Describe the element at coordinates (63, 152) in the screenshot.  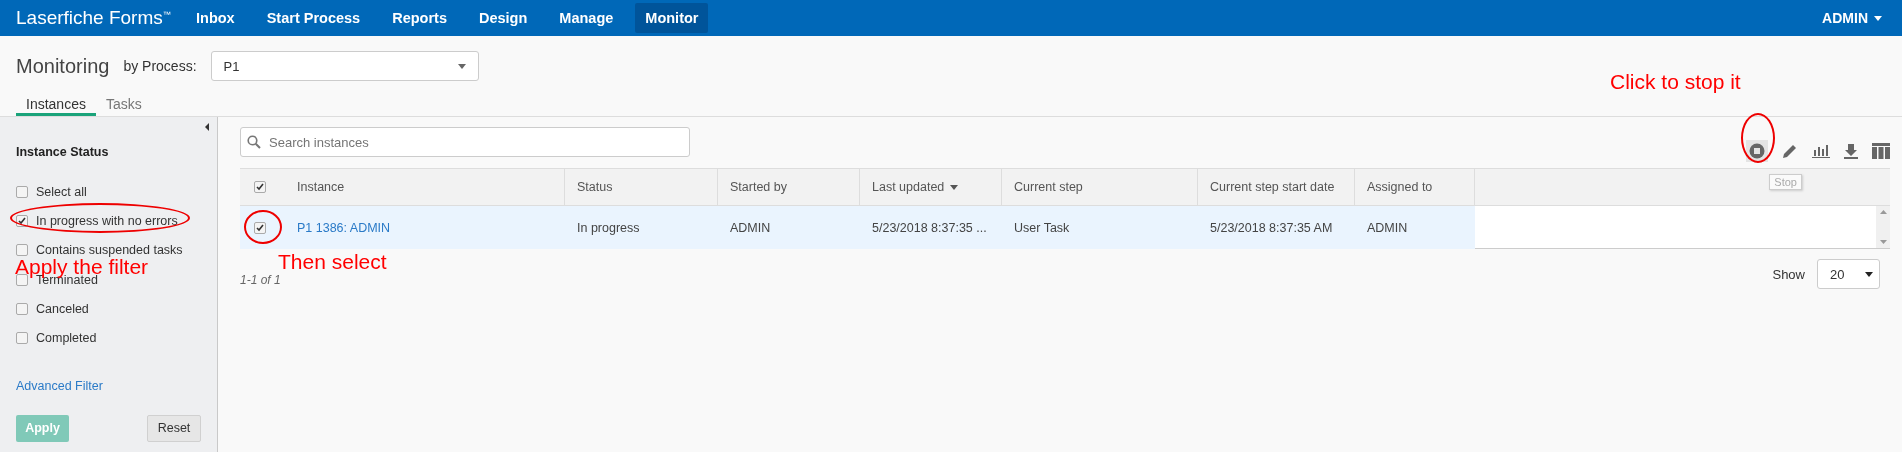
I see `filter-heading: Instance Status` at that location.